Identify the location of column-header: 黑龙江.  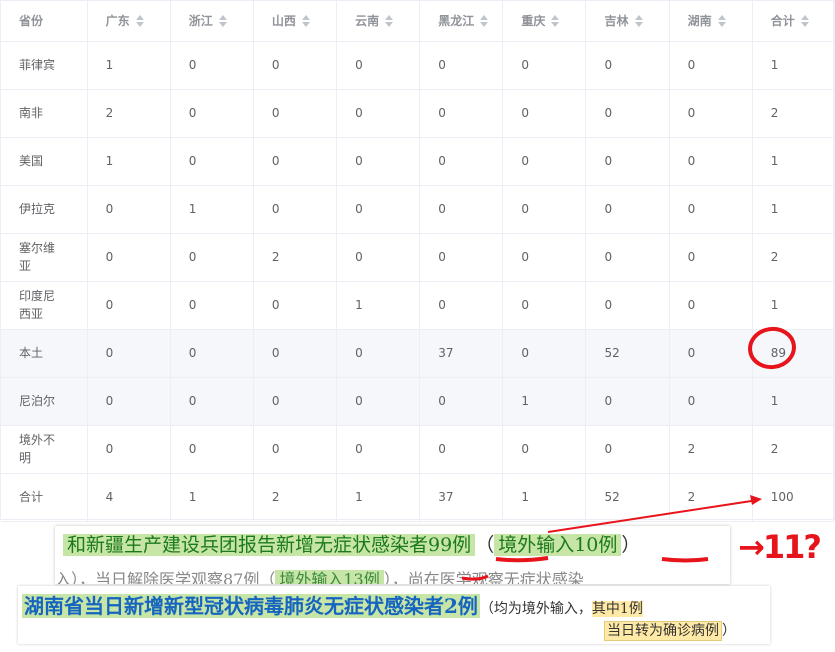
(461, 21).